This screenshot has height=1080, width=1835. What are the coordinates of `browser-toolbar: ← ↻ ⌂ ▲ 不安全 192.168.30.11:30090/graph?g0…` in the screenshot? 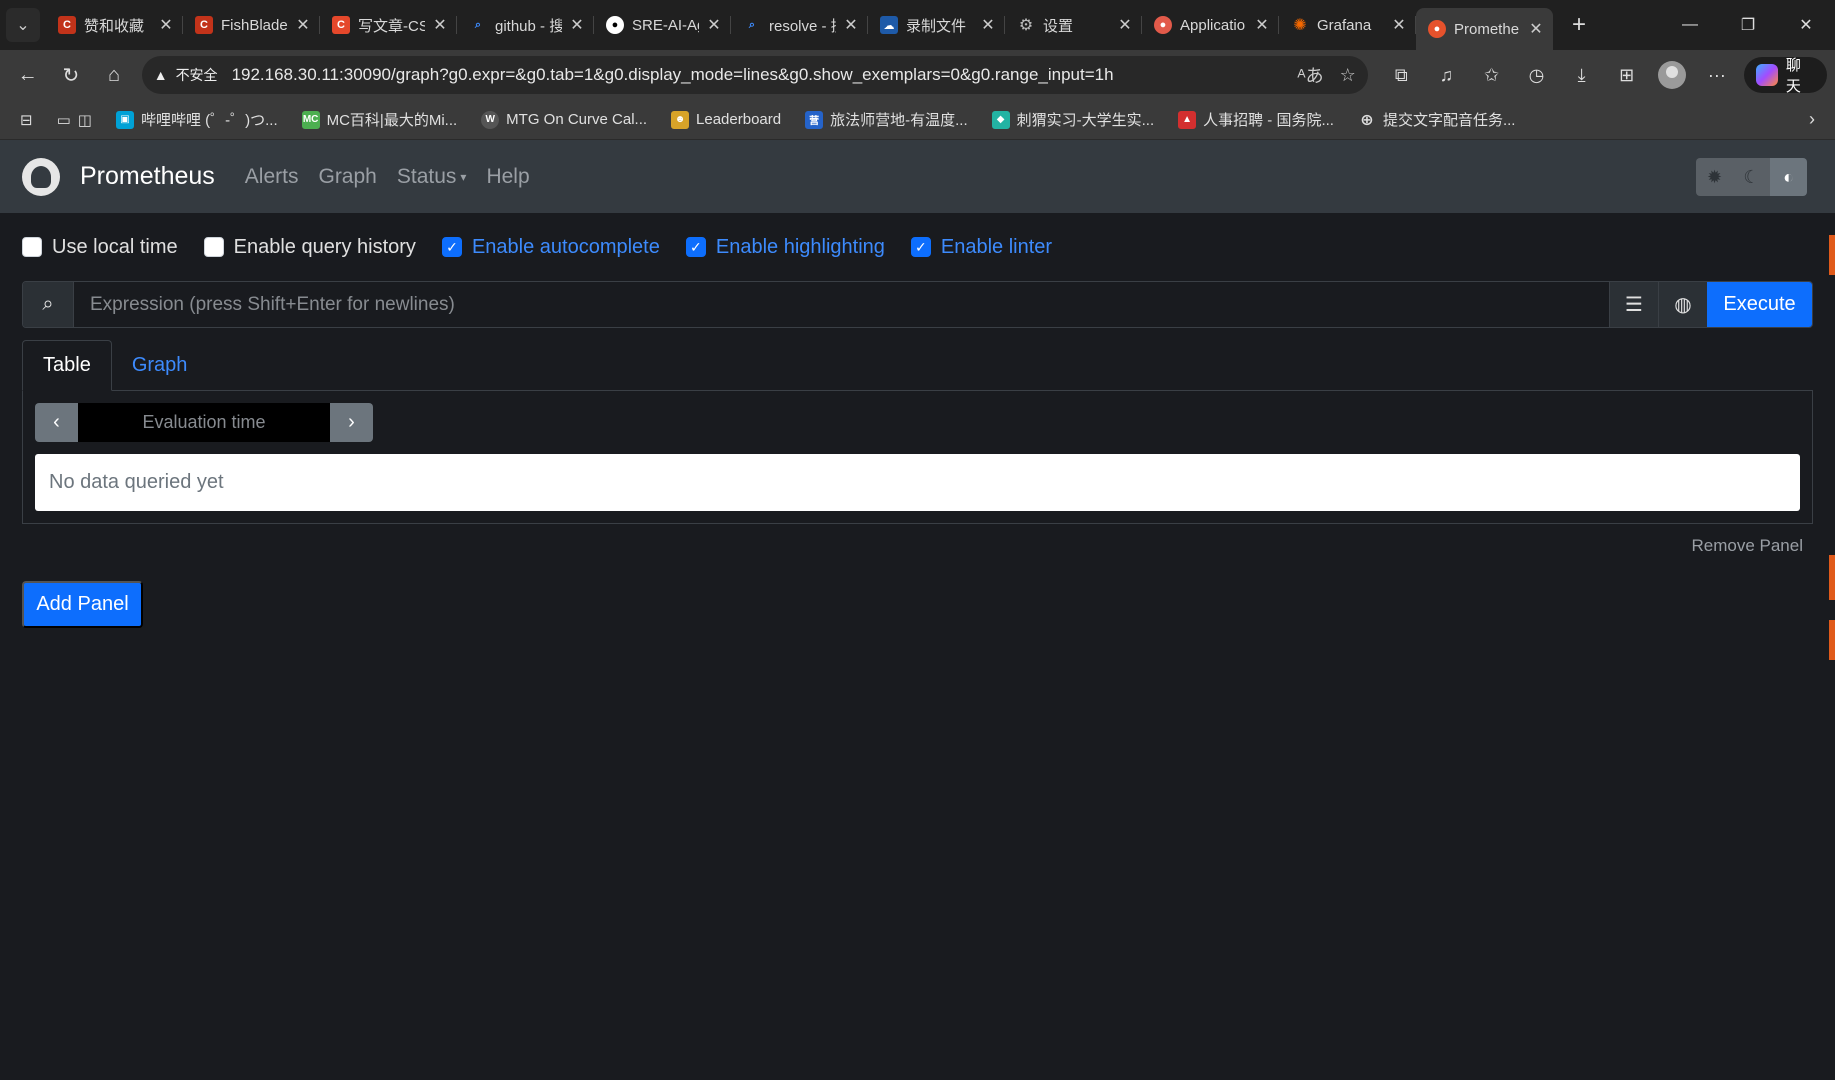 It's located at (917, 75).